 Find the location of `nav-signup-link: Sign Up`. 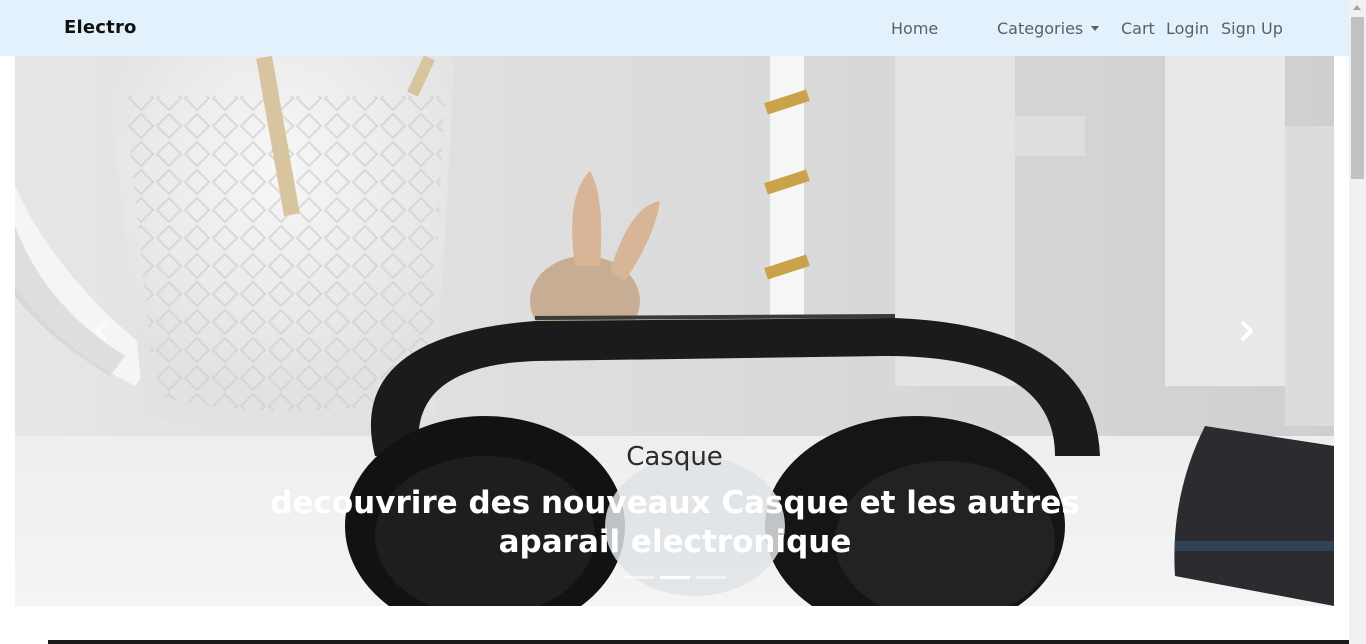

nav-signup-link: Sign Up is located at coordinates (1252, 28).